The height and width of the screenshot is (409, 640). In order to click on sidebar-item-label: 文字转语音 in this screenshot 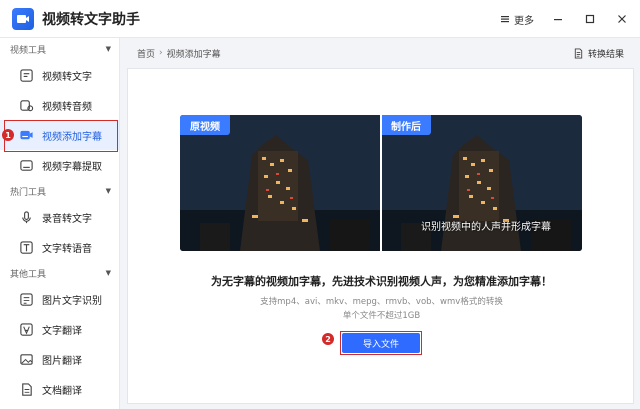, I will do `click(67, 249)`.